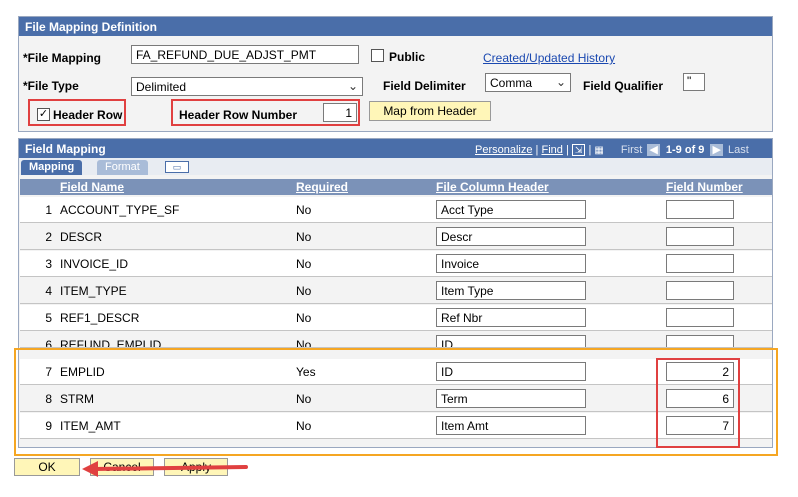 The width and height of the screenshot is (798, 497). What do you see at coordinates (48, 237) in the screenshot?
I see `row-number: 2` at bounding box center [48, 237].